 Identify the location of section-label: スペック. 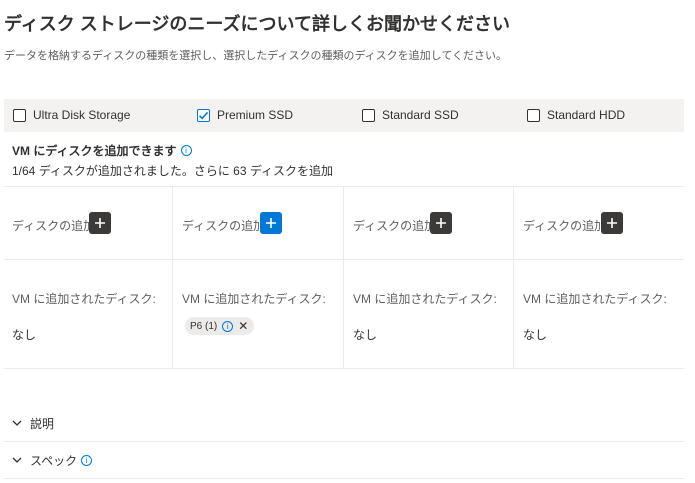
(54, 460).